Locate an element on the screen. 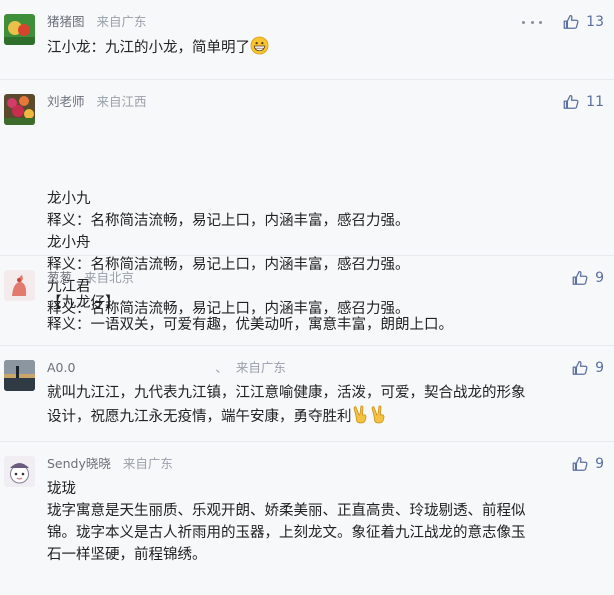  user-name: 刘老师 is located at coordinates (66, 101).